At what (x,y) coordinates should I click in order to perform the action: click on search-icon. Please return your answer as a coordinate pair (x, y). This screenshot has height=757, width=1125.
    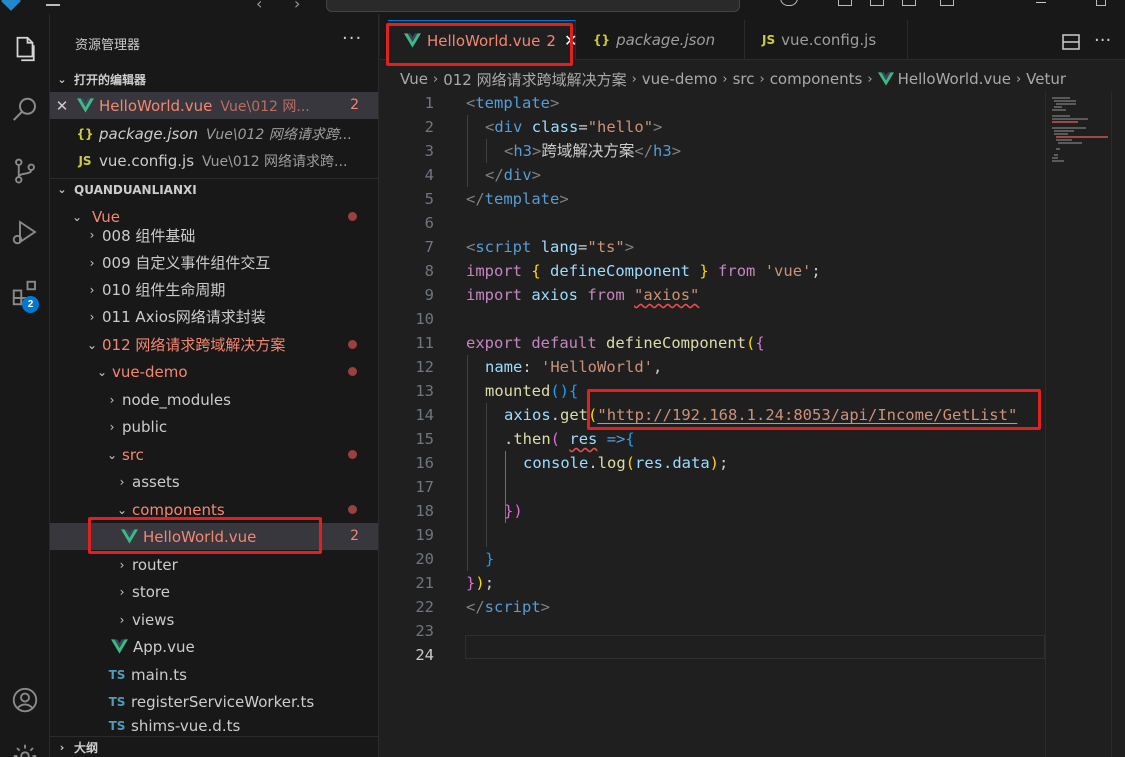
    Looking at the image, I should click on (25, 110).